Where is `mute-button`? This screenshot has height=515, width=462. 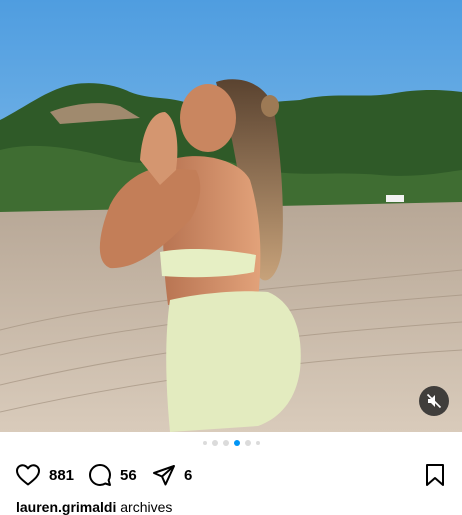 mute-button is located at coordinates (434, 401).